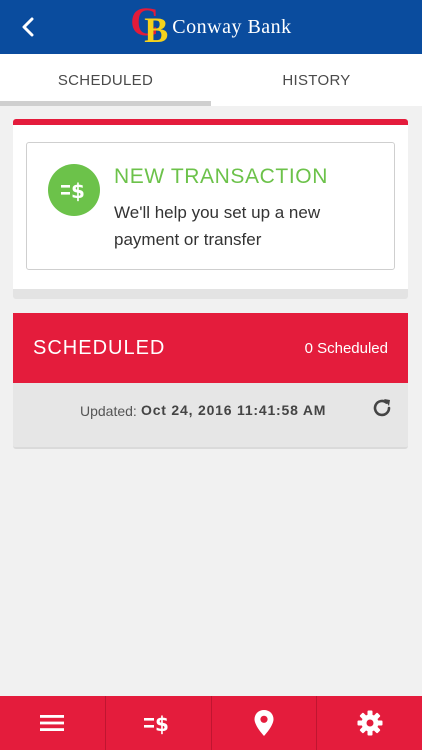 The height and width of the screenshot is (750, 422). I want to click on nav-locations-button, so click(263, 723).